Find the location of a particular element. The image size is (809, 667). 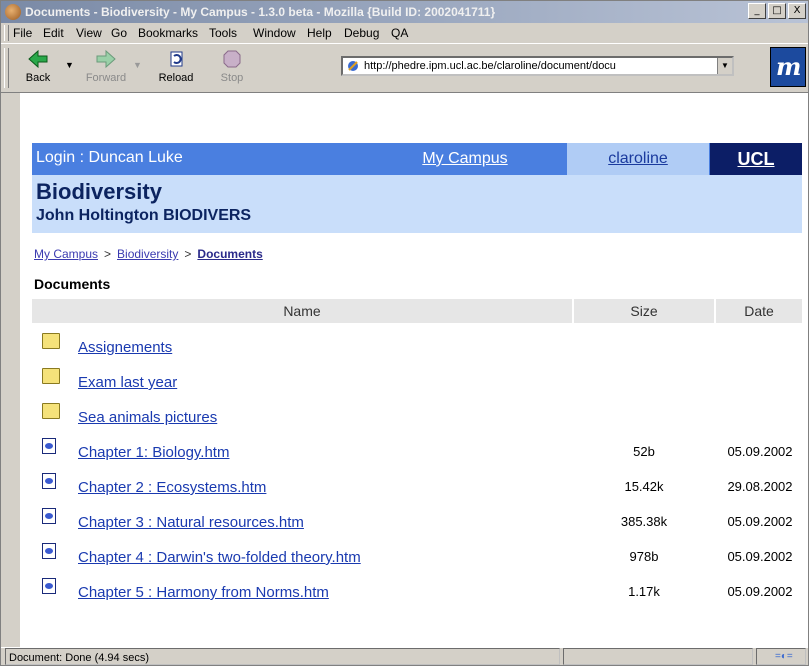

status-icons-panel: =◐= is located at coordinates (781, 656).